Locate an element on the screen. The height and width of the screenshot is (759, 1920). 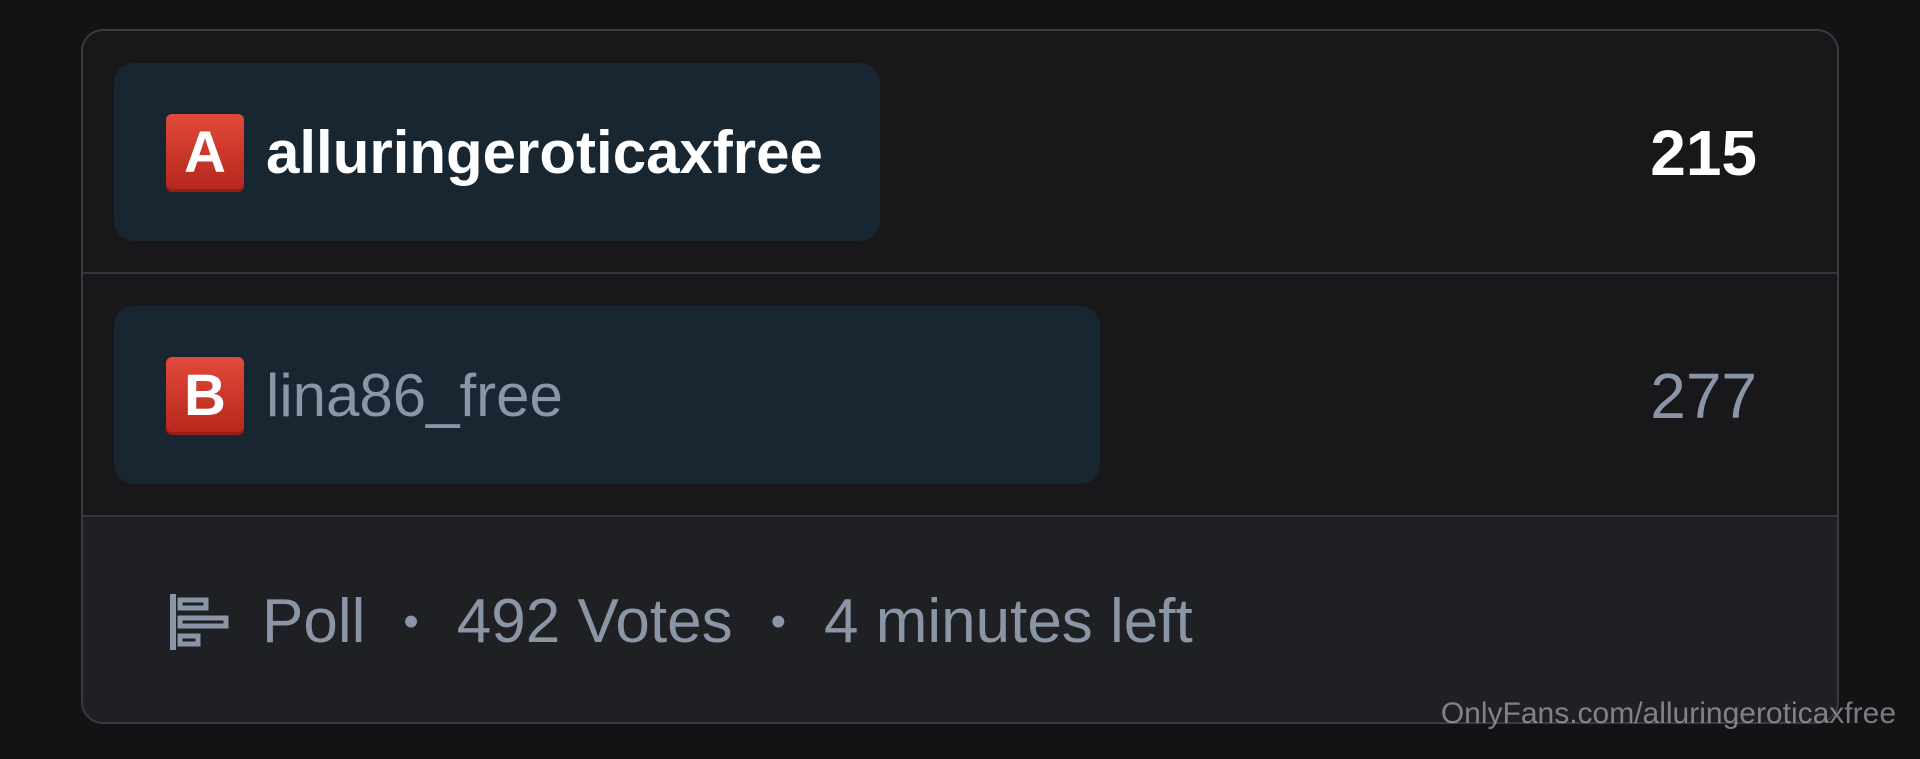
letter-b-icon: B is located at coordinates (205, 395).